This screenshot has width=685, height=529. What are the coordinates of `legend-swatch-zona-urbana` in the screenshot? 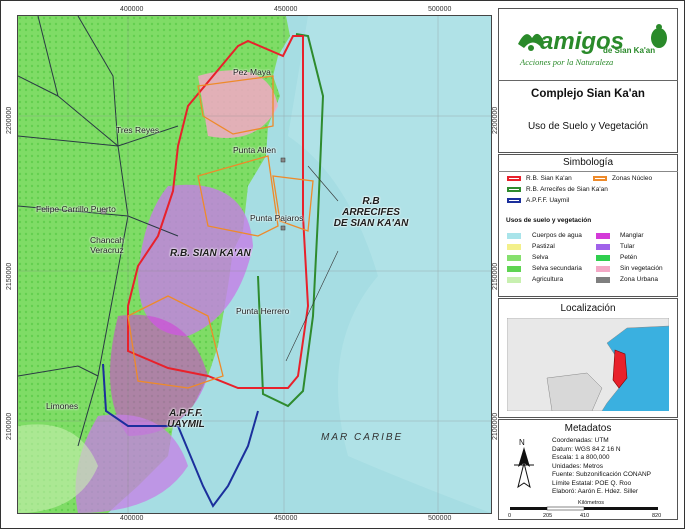 It's located at (603, 280).